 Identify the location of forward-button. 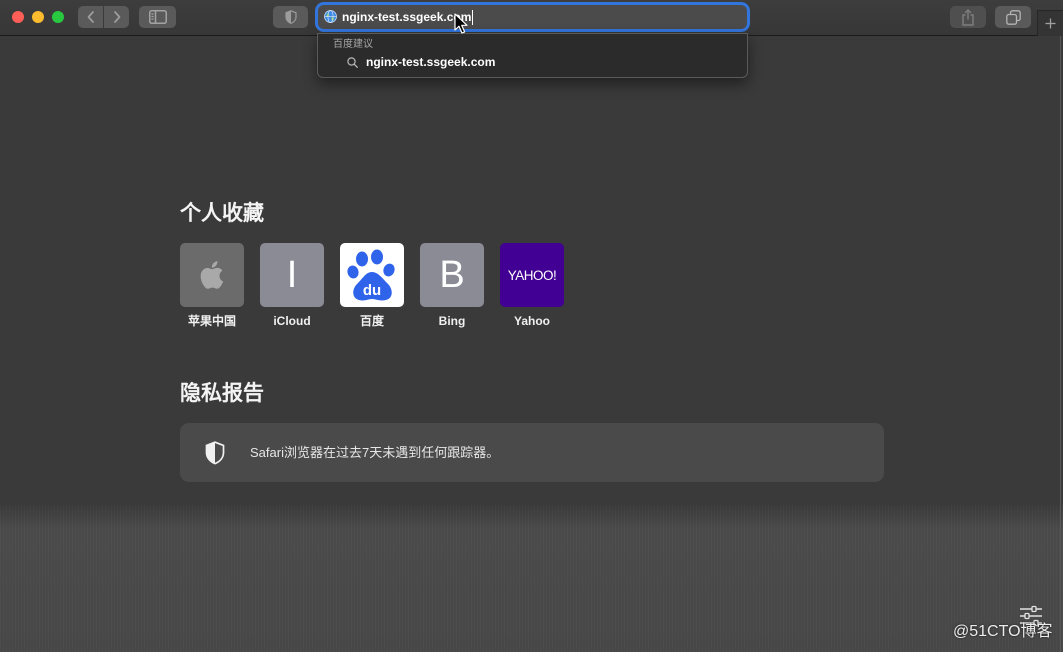
(116, 17).